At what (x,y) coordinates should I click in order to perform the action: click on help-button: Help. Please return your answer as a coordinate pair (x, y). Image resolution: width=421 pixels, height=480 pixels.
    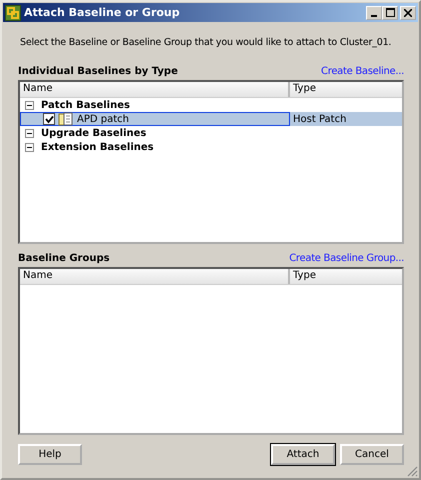
    Looking at the image, I should click on (50, 454).